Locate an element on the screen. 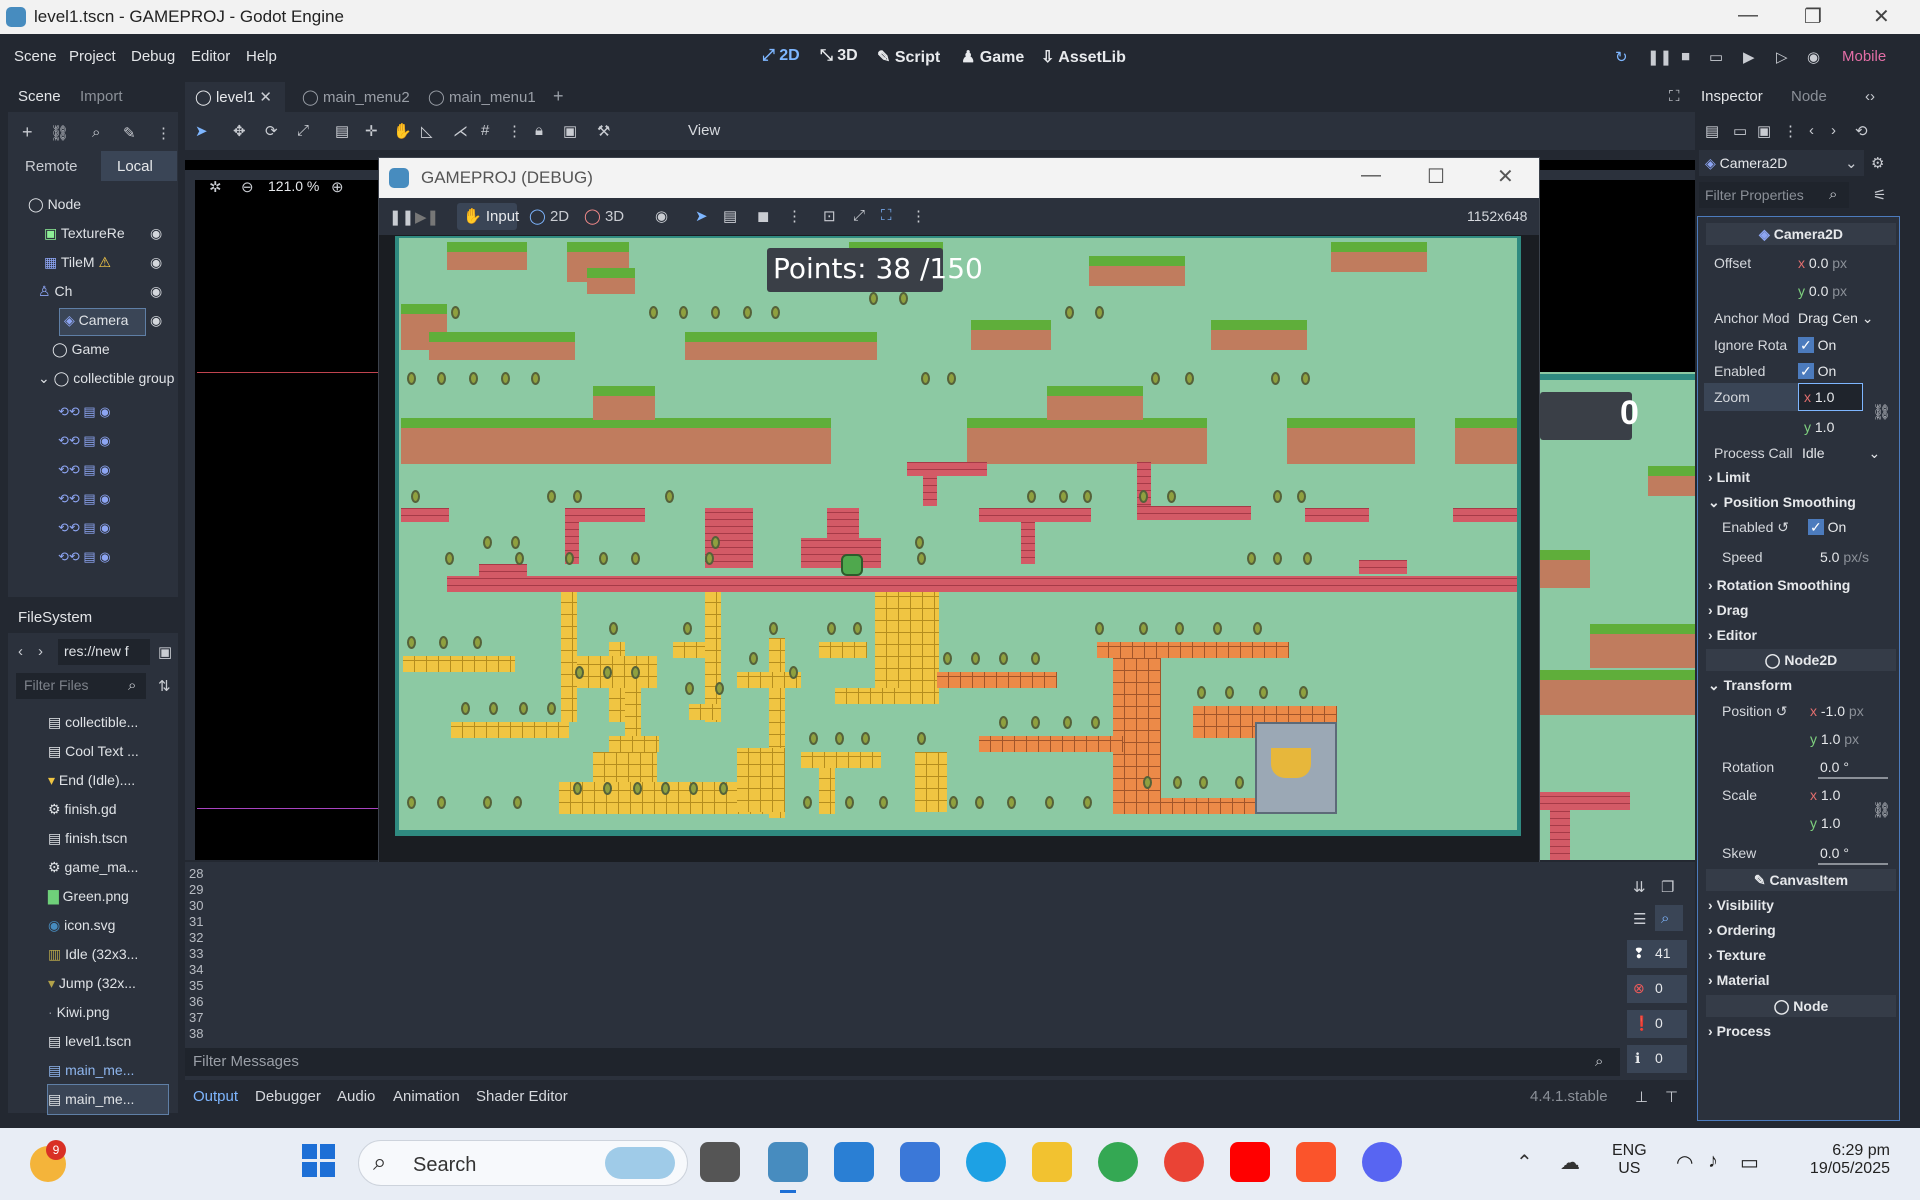  tree-node: ◯ Node is located at coordinates (54, 204).